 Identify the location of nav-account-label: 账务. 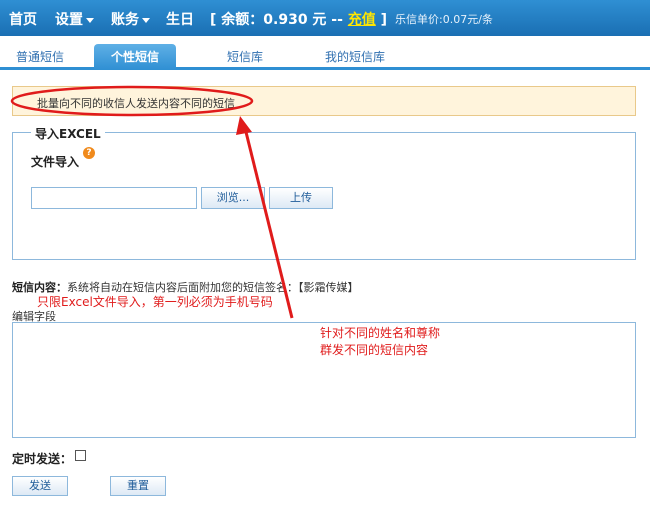
(125, 20).